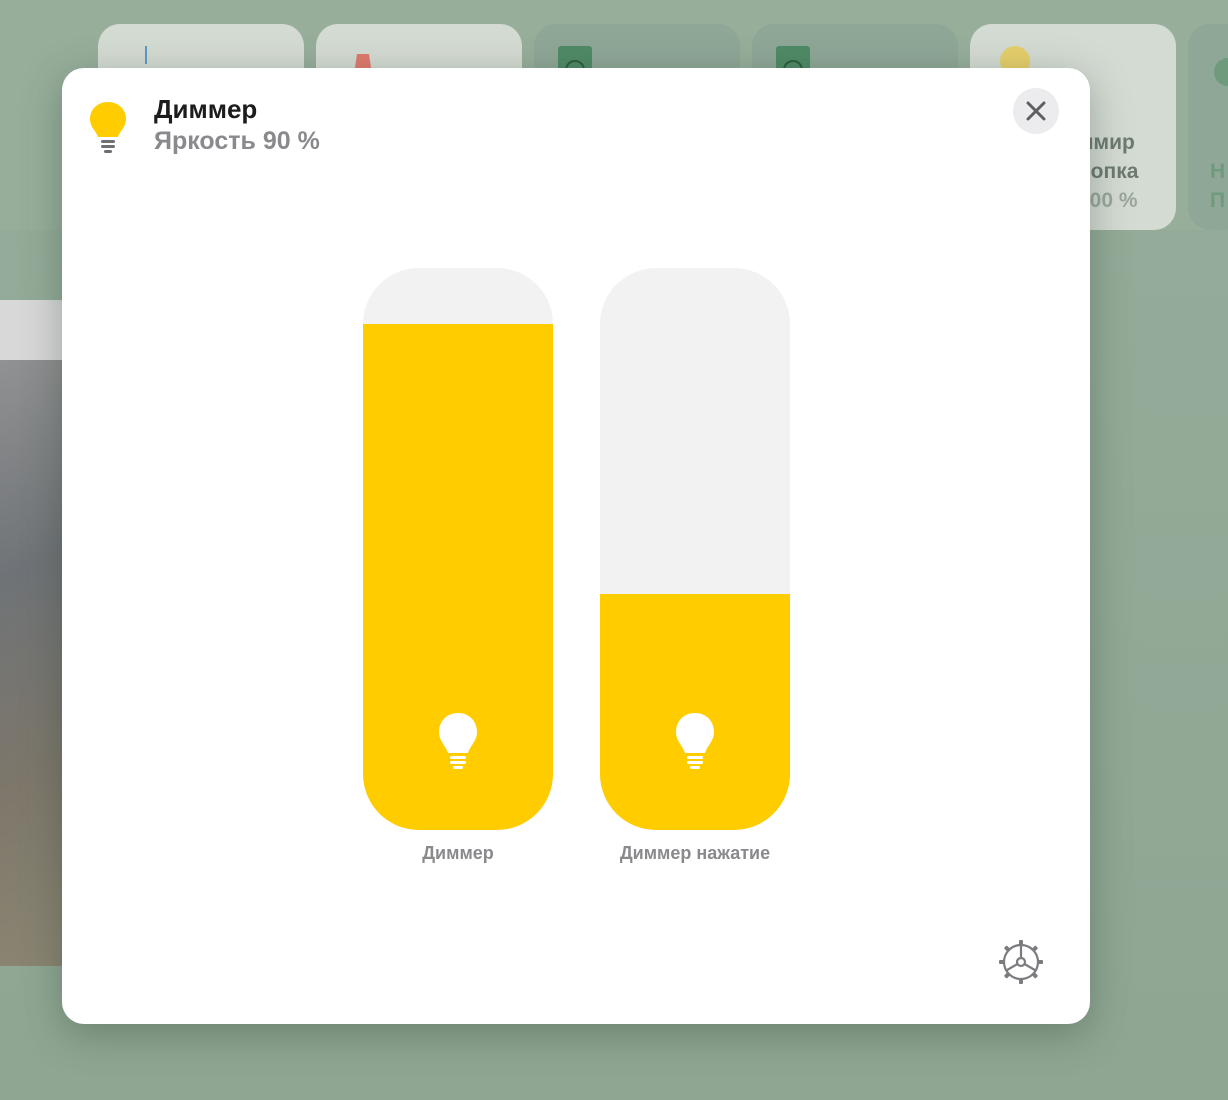 The width and height of the screenshot is (1228, 1100). I want to click on settings-gear-icon, so click(1021, 962).